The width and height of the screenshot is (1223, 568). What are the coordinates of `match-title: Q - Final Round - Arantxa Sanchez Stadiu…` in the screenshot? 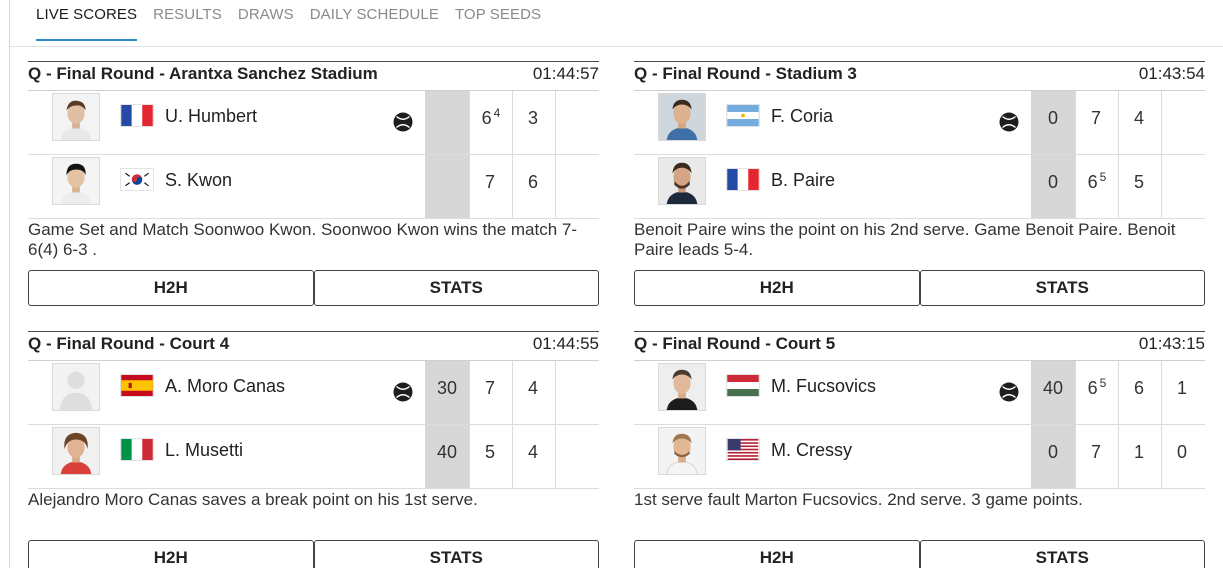 It's located at (203, 73).